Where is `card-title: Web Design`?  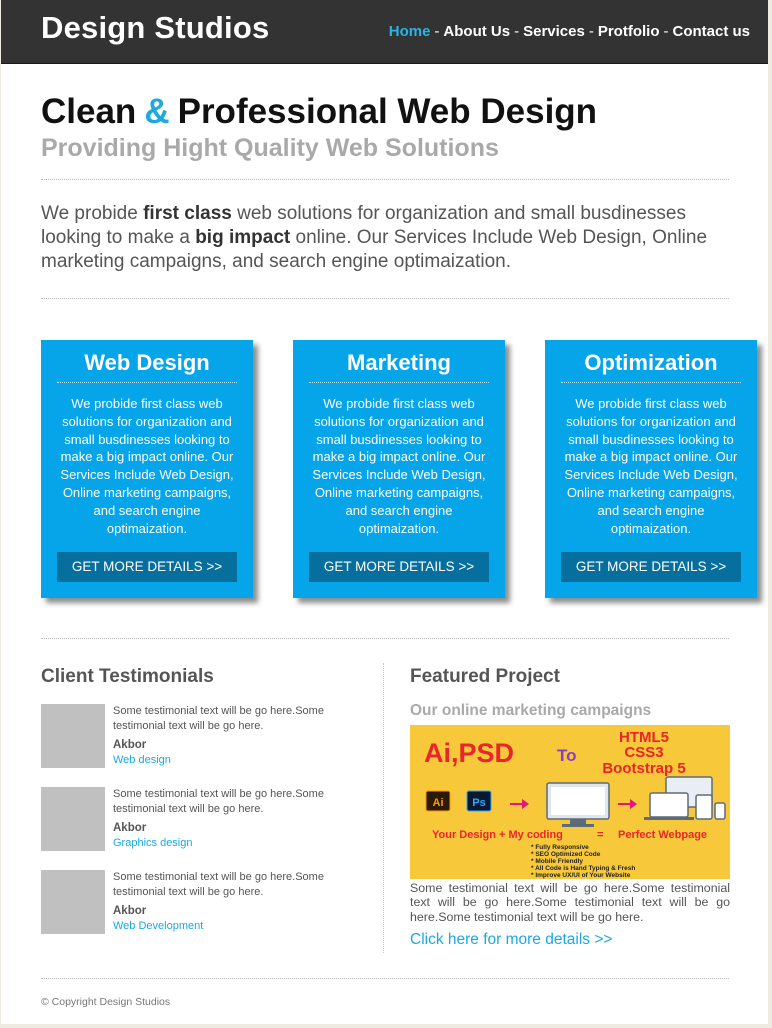 card-title: Web Design is located at coordinates (147, 366).